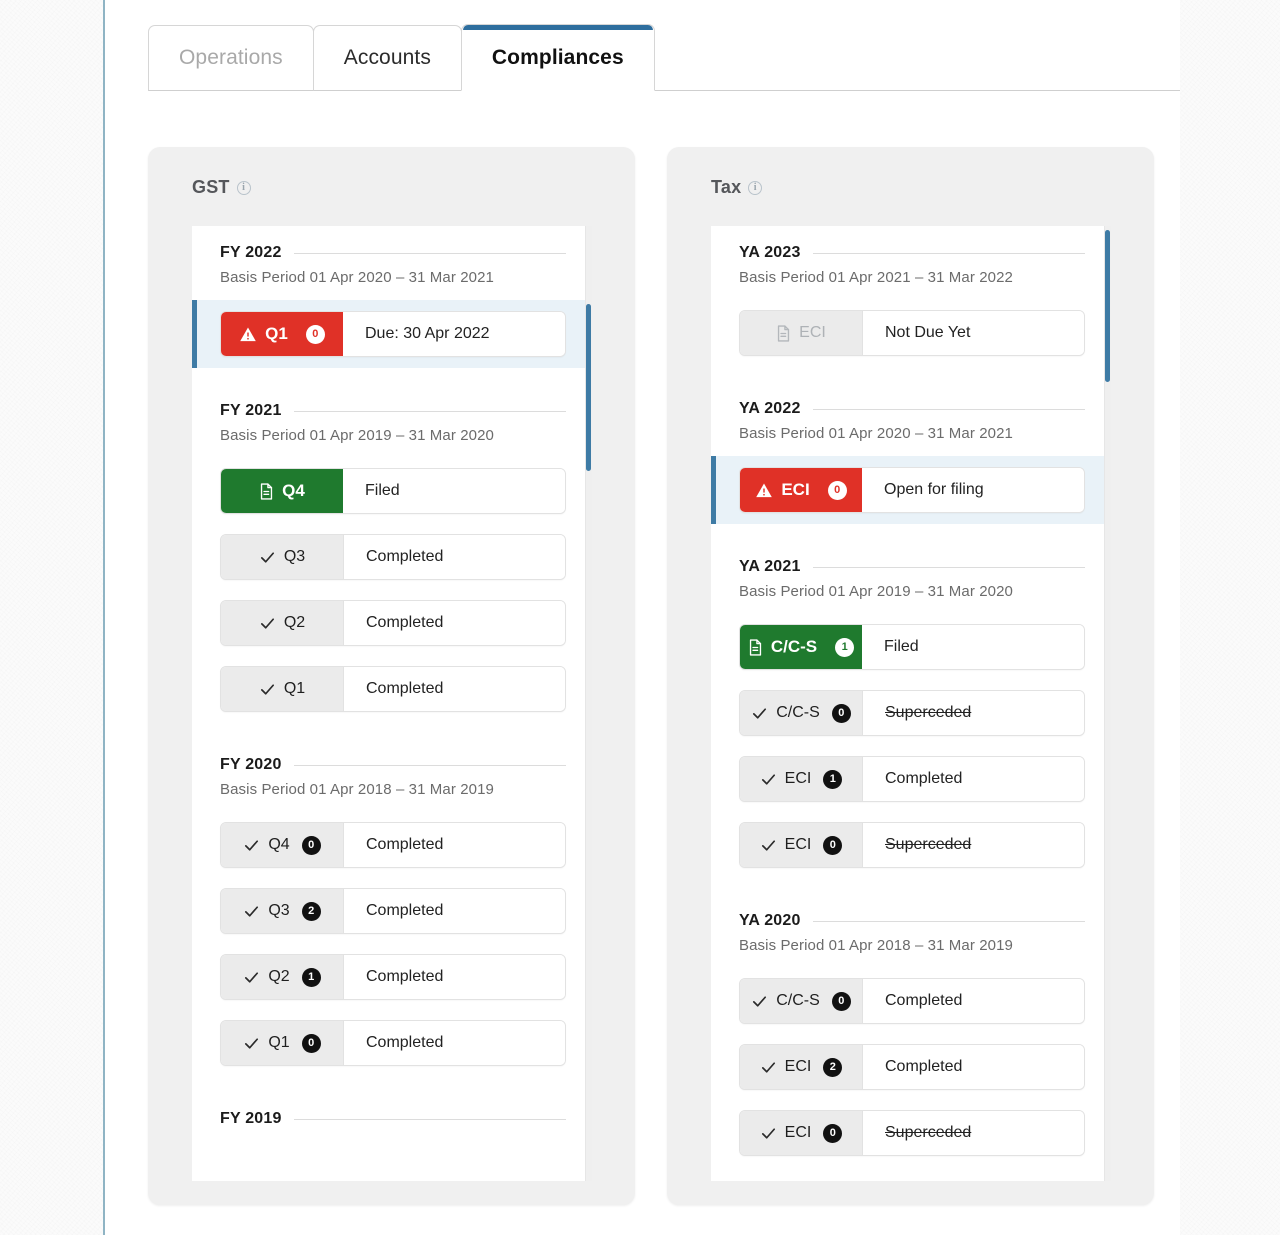  What do you see at coordinates (912, 1067) in the screenshot?
I see `compliance-row: ECI 2 Completed` at bounding box center [912, 1067].